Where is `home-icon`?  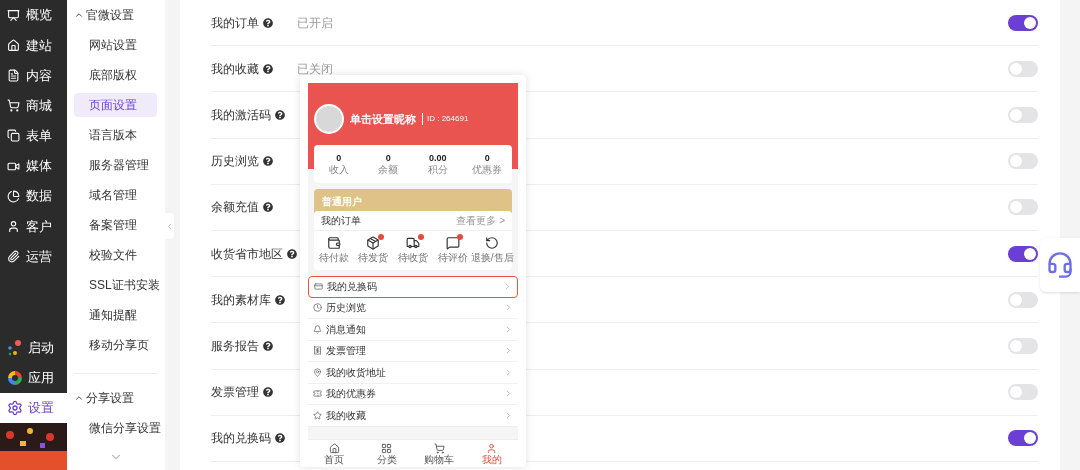
home-icon is located at coordinates (13, 45).